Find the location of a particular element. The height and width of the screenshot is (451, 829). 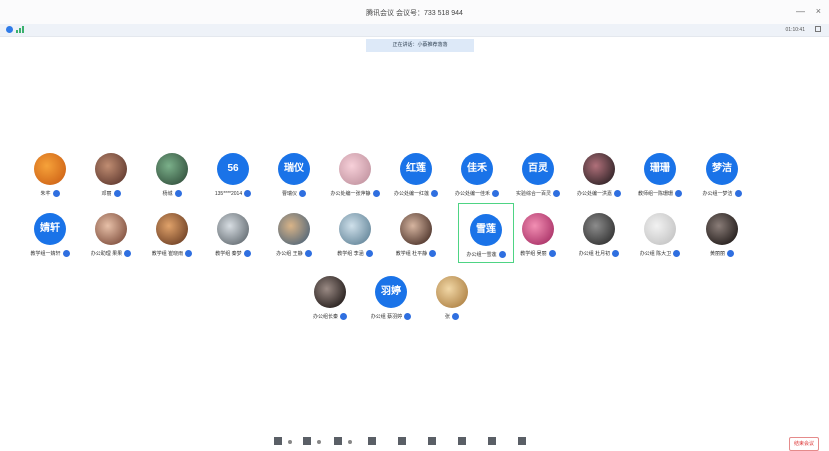

participant-name: 办公助理 果果 is located at coordinates (106, 254).